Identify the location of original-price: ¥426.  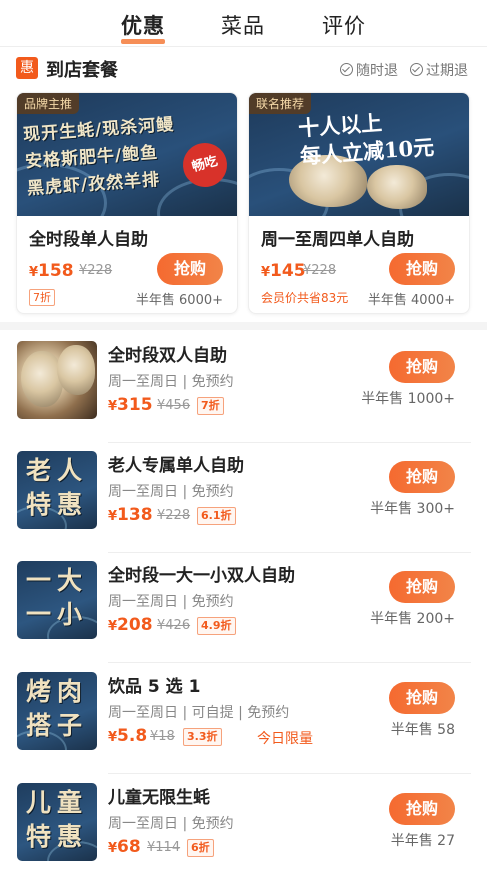
(174, 625).